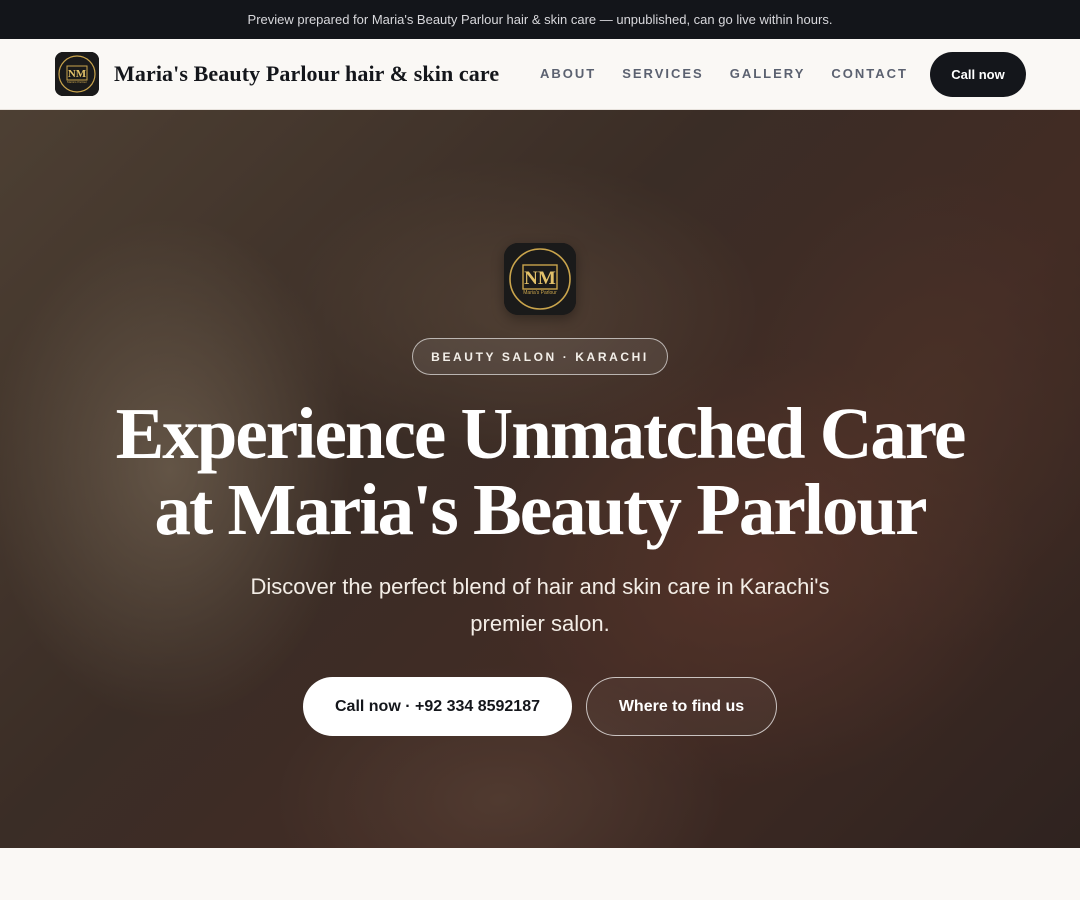 The width and height of the screenshot is (1080, 900). I want to click on nav-link-about: ABOUT, so click(568, 74).